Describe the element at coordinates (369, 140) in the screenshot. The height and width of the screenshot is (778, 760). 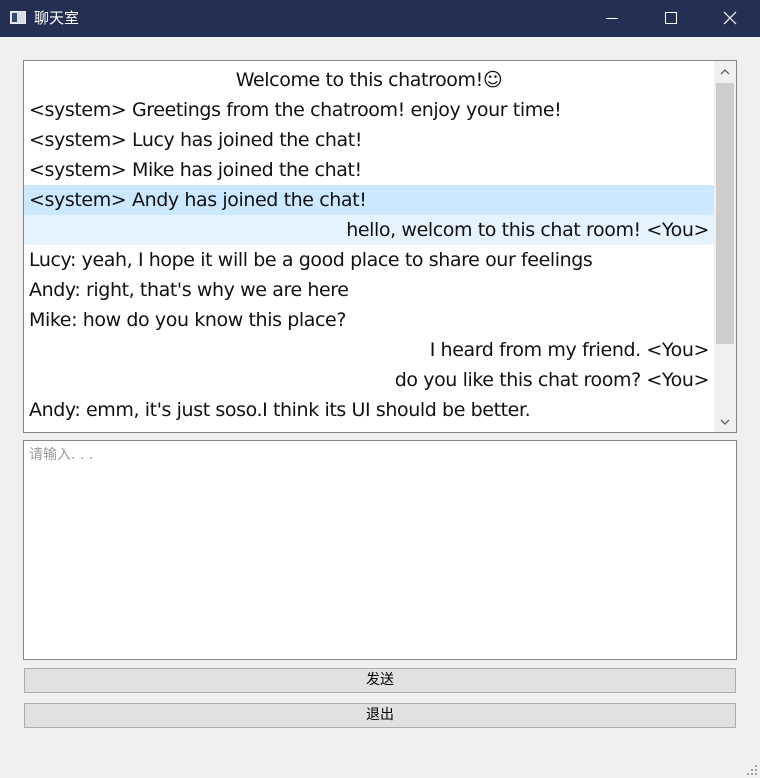
I see `message-item: <system> Lucy has joined the chat!` at that location.